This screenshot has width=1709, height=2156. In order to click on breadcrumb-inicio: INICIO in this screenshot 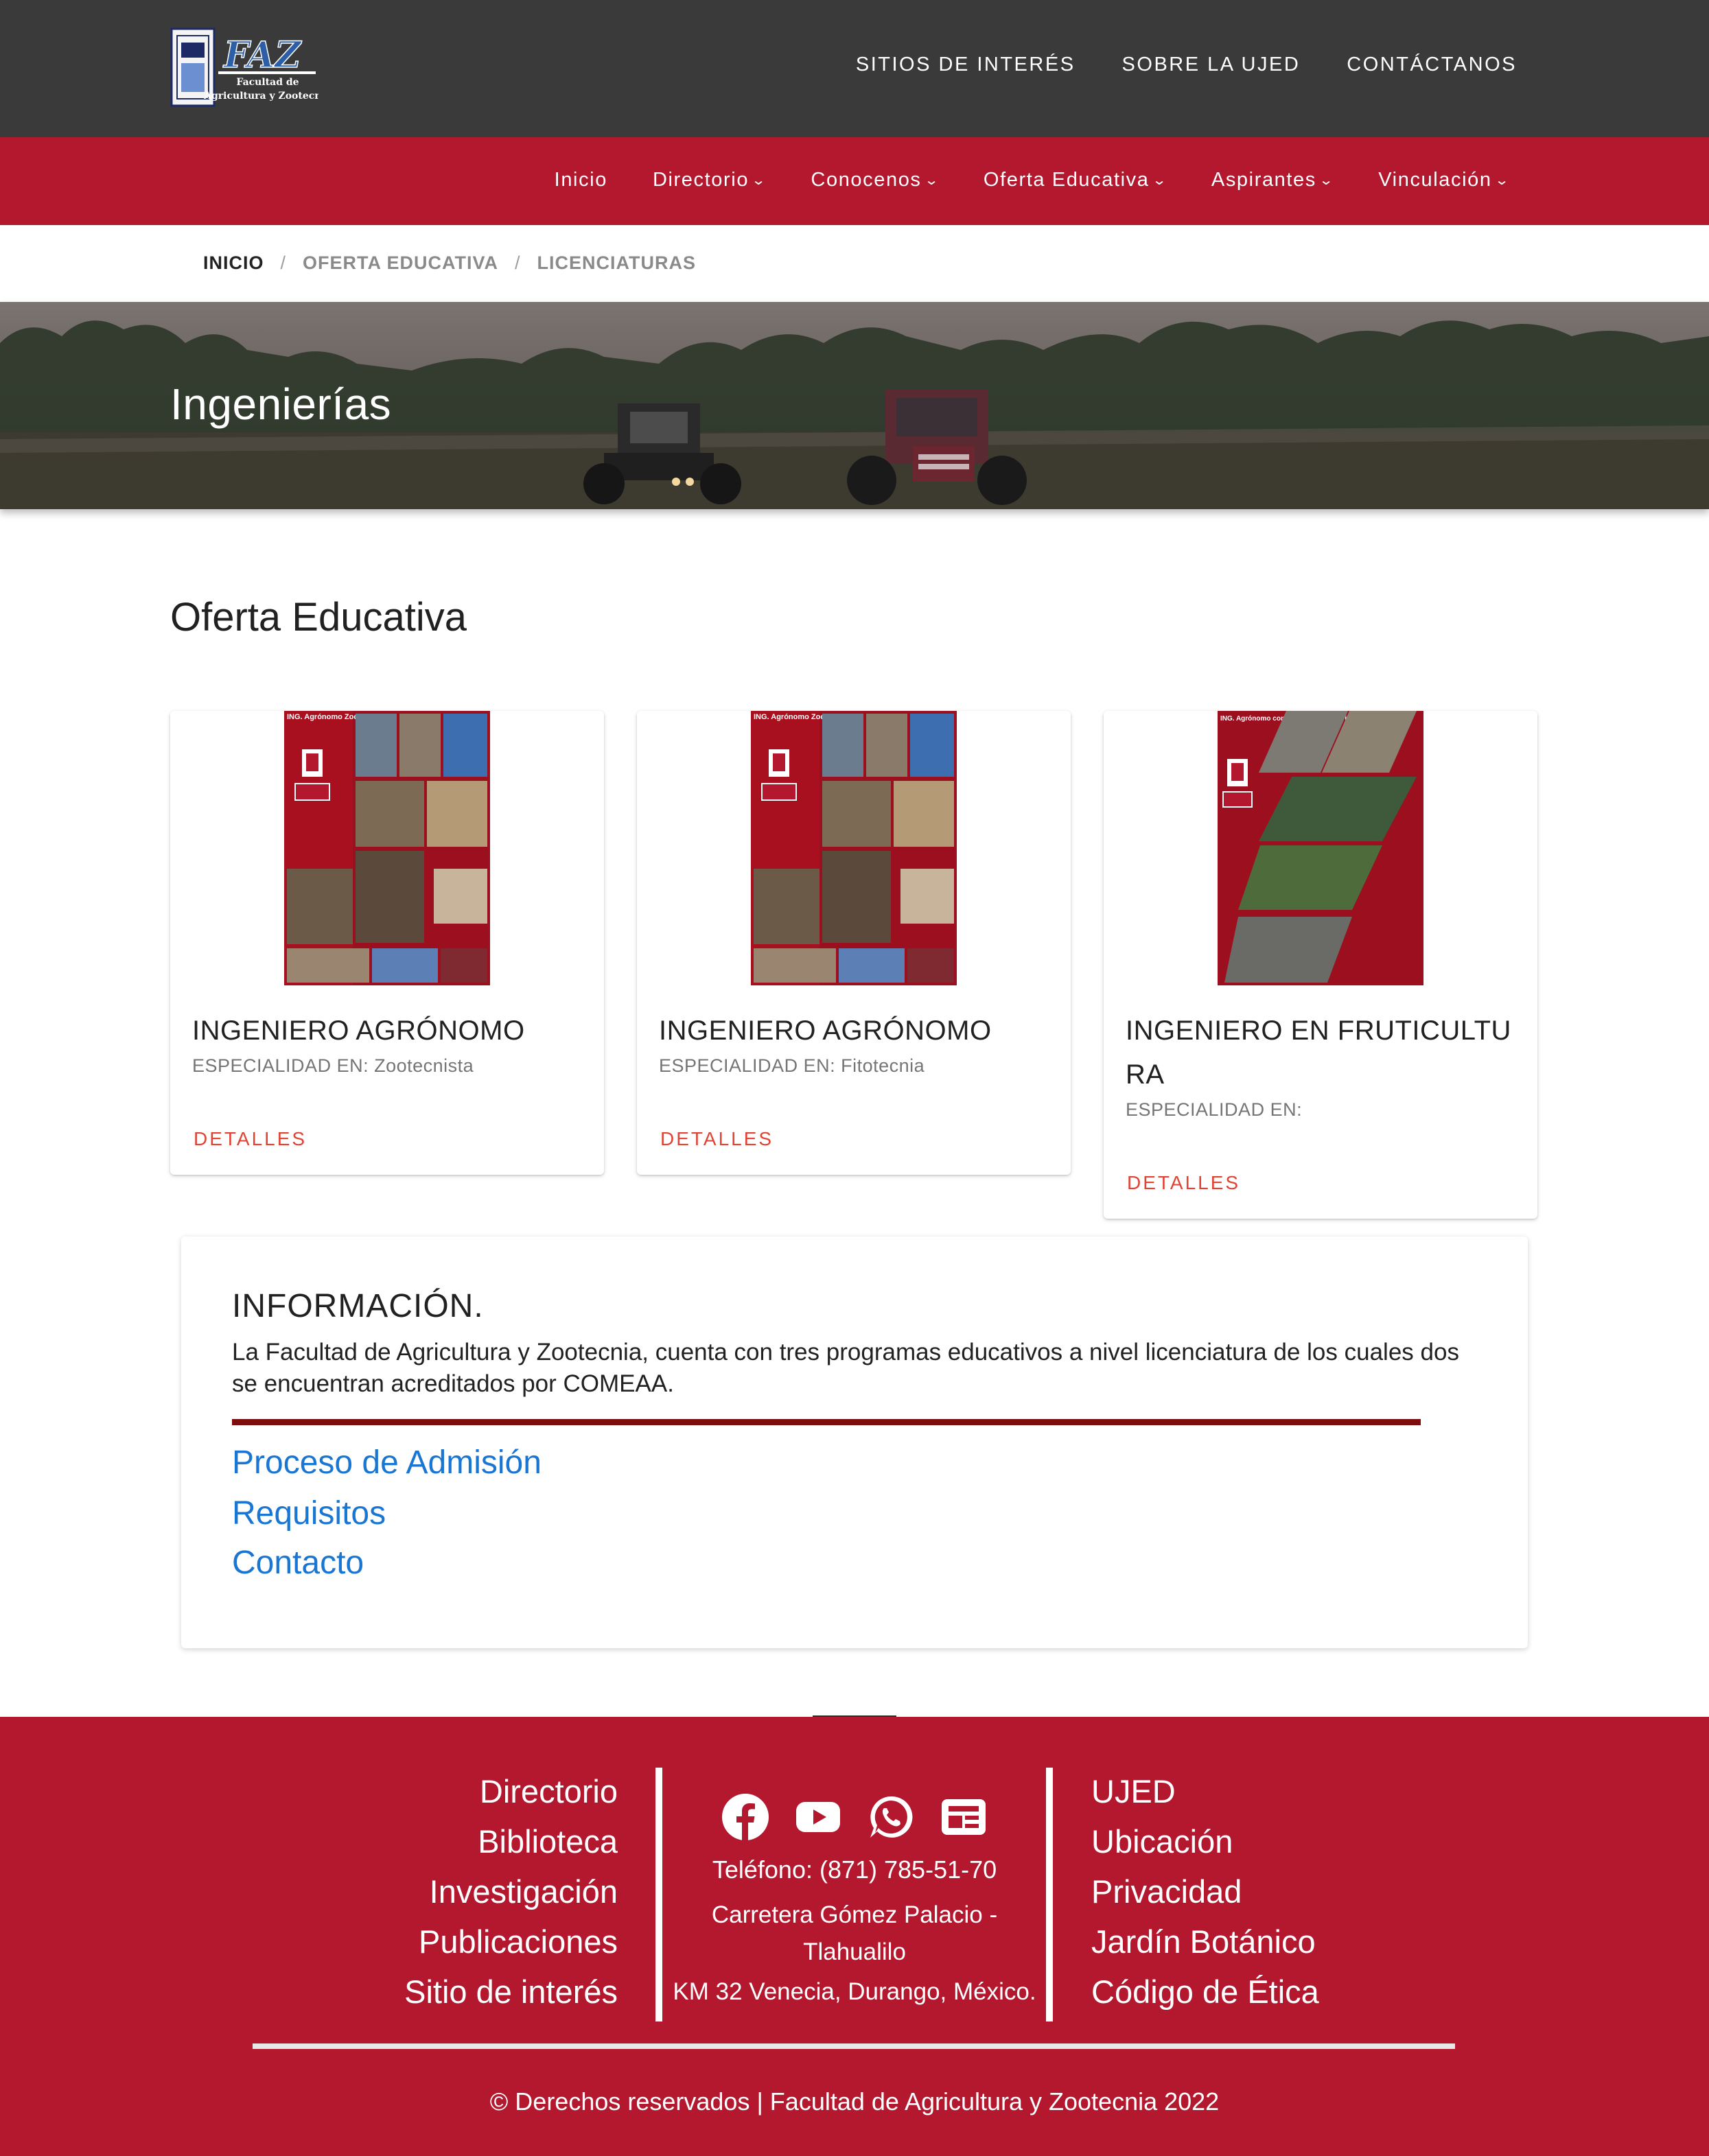, I will do `click(233, 263)`.